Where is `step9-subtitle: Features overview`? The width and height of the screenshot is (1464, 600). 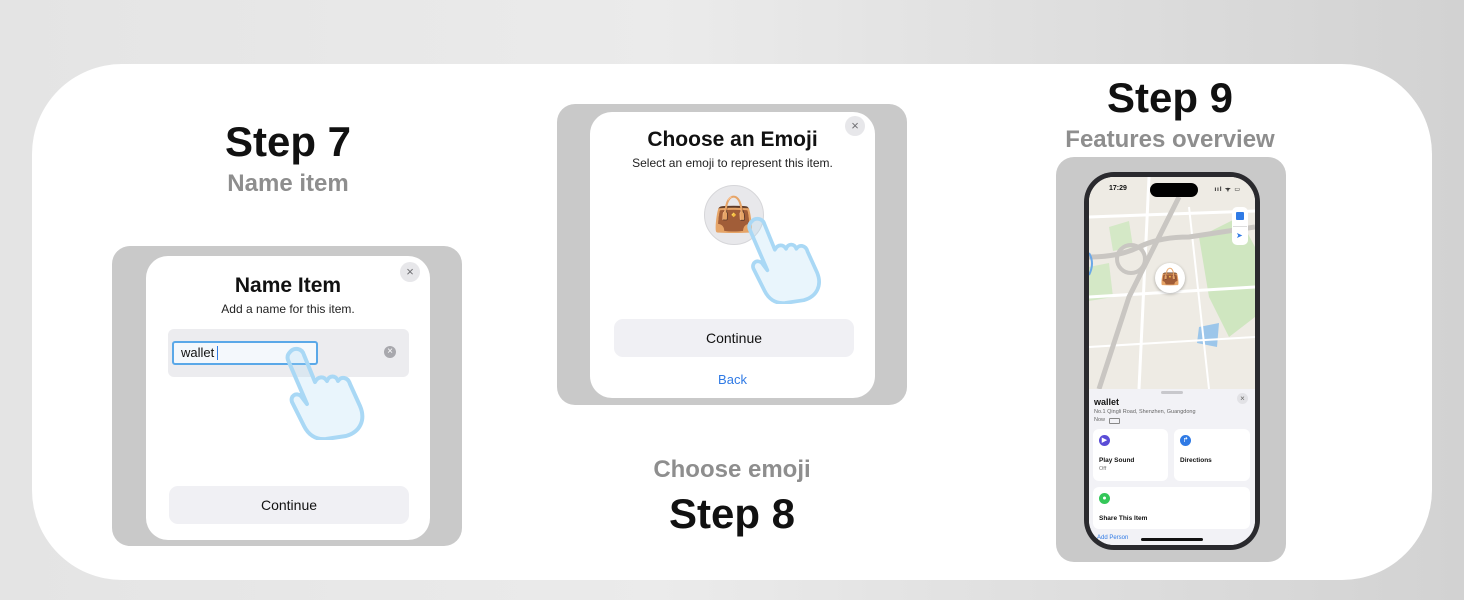
step9-subtitle: Features overview is located at coordinates (1170, 139).